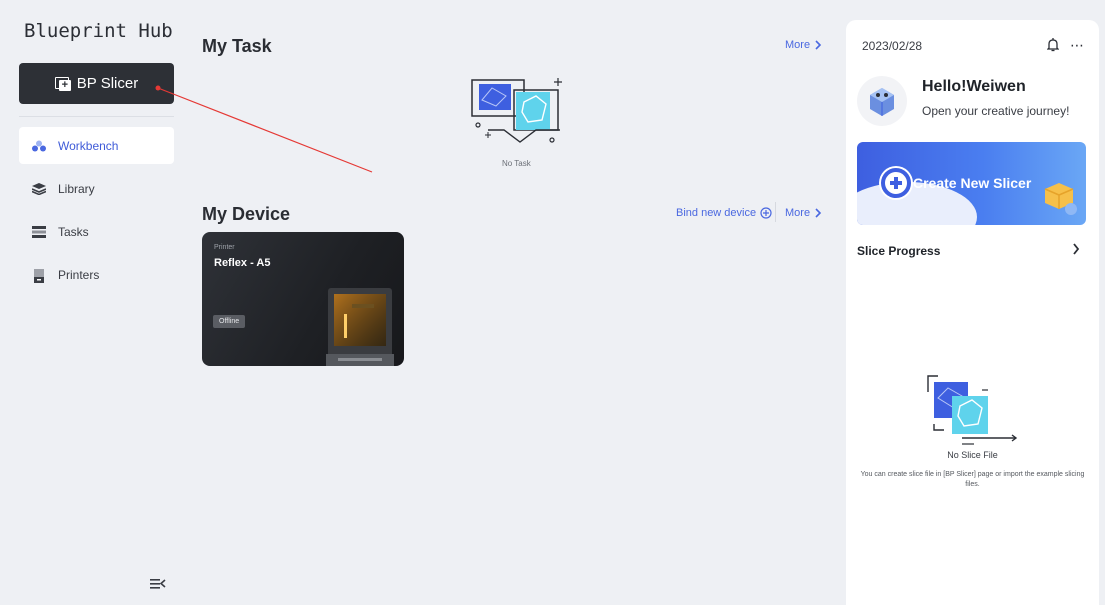 Image resolution: width=1105 pixels, height=605 pixels. I want to click on library-icon, so click(39, 188).